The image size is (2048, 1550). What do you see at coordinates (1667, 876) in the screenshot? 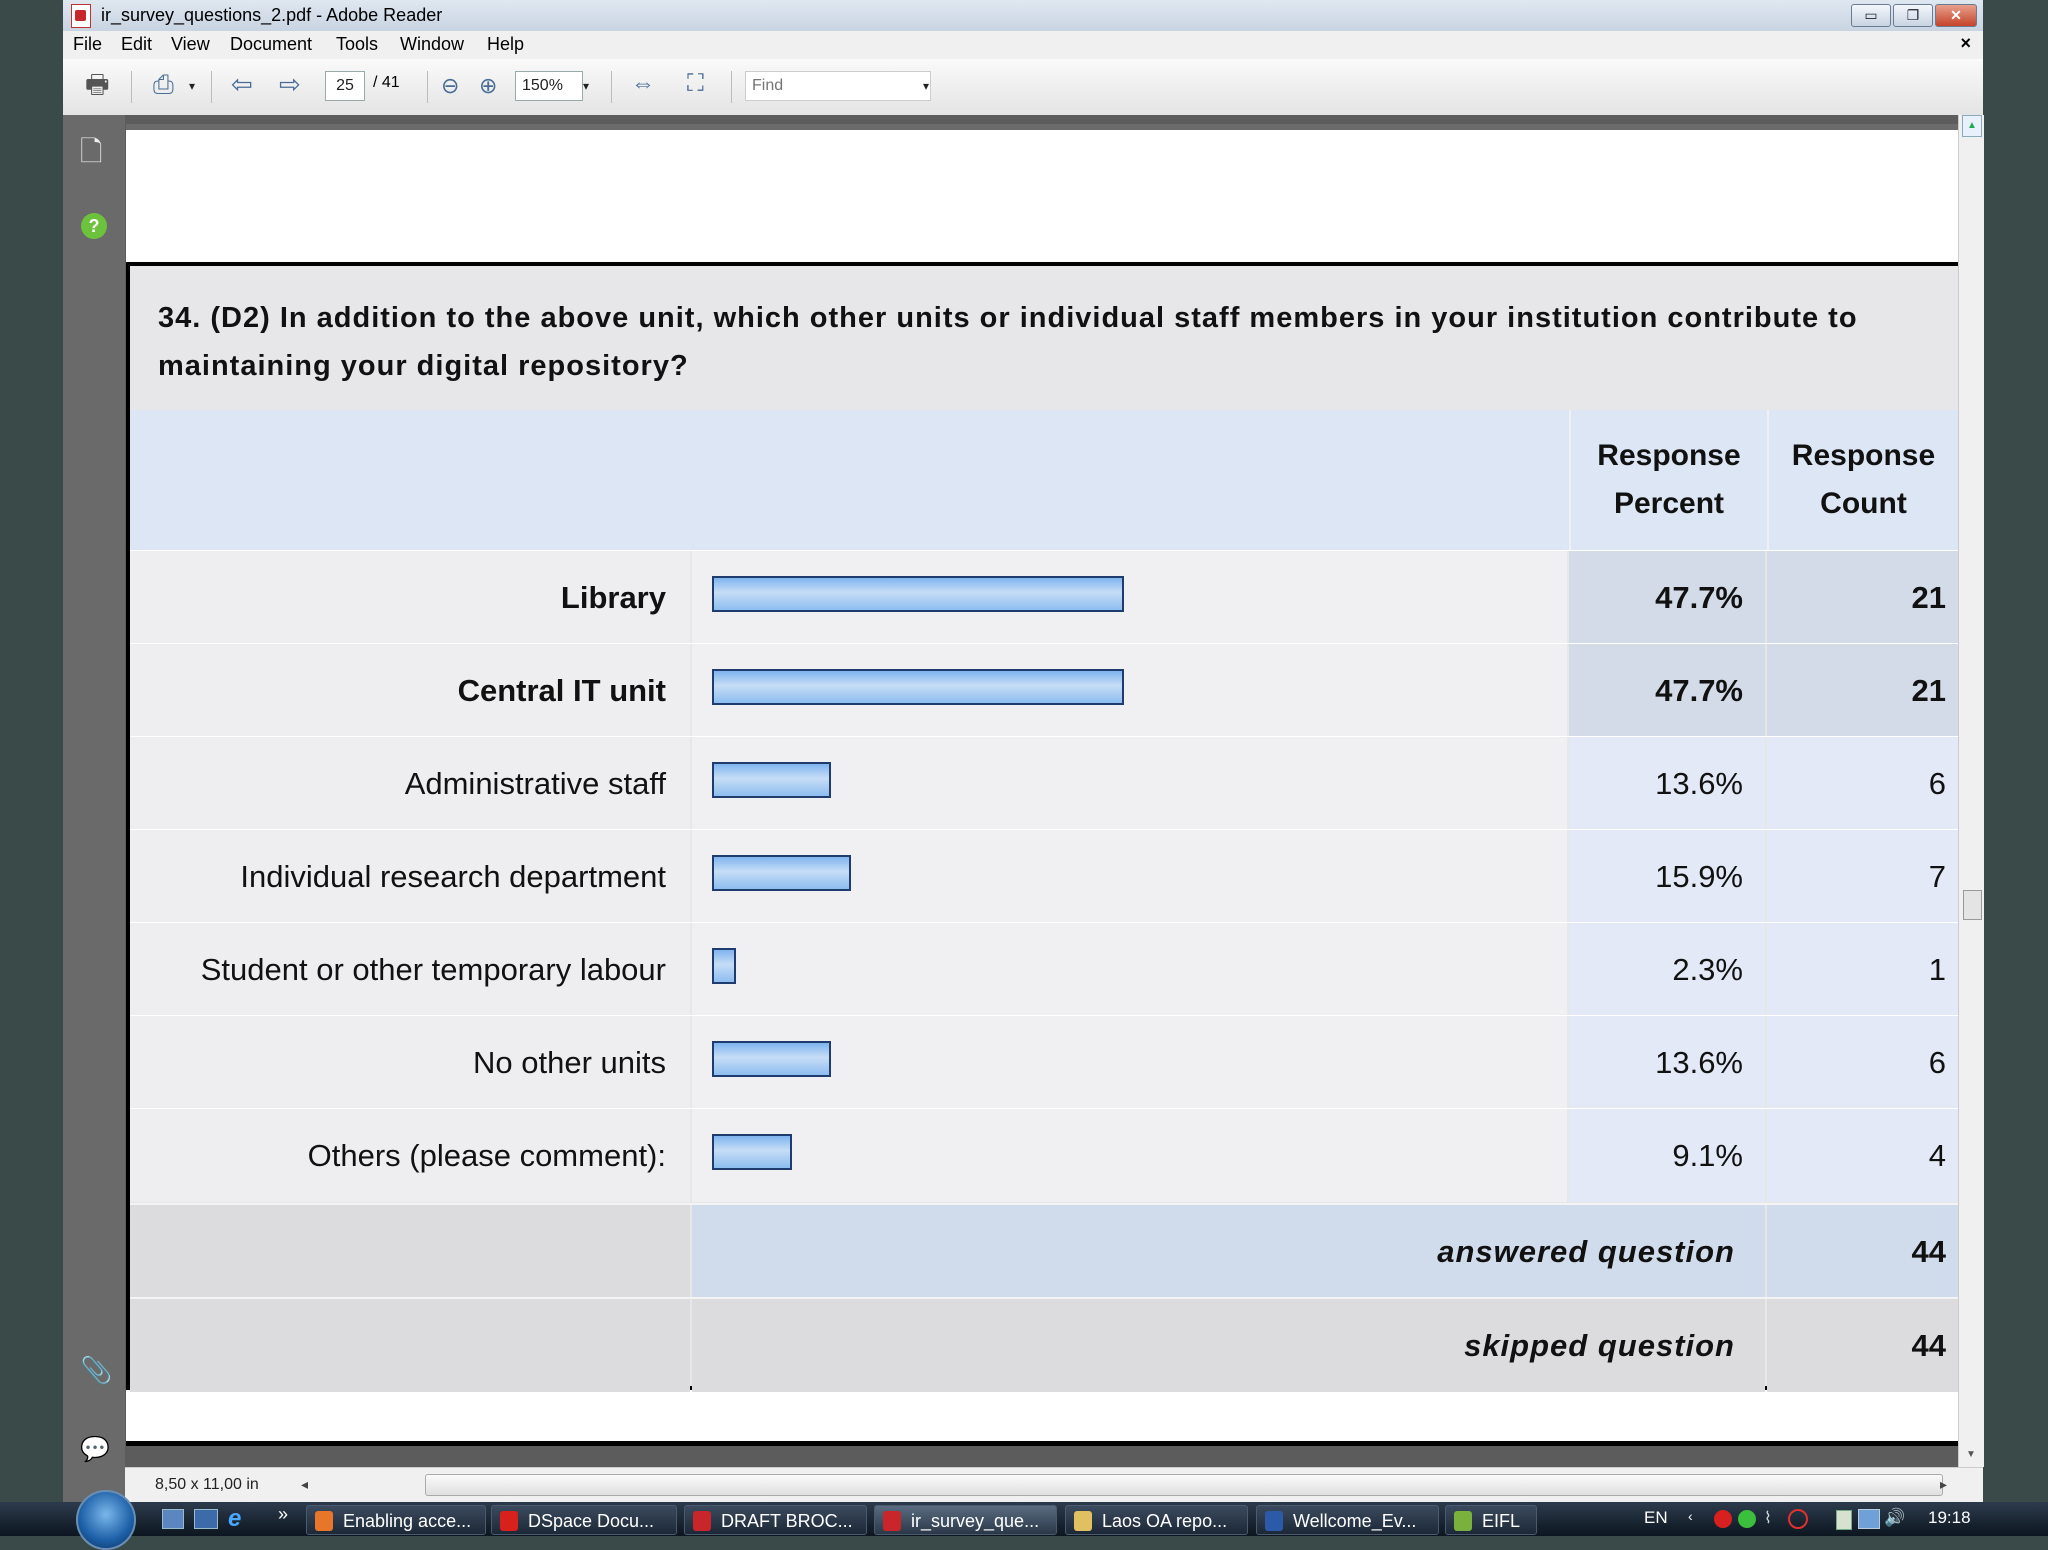
I see `response-percent: 15.9%` at bounding box center [1667, 876].